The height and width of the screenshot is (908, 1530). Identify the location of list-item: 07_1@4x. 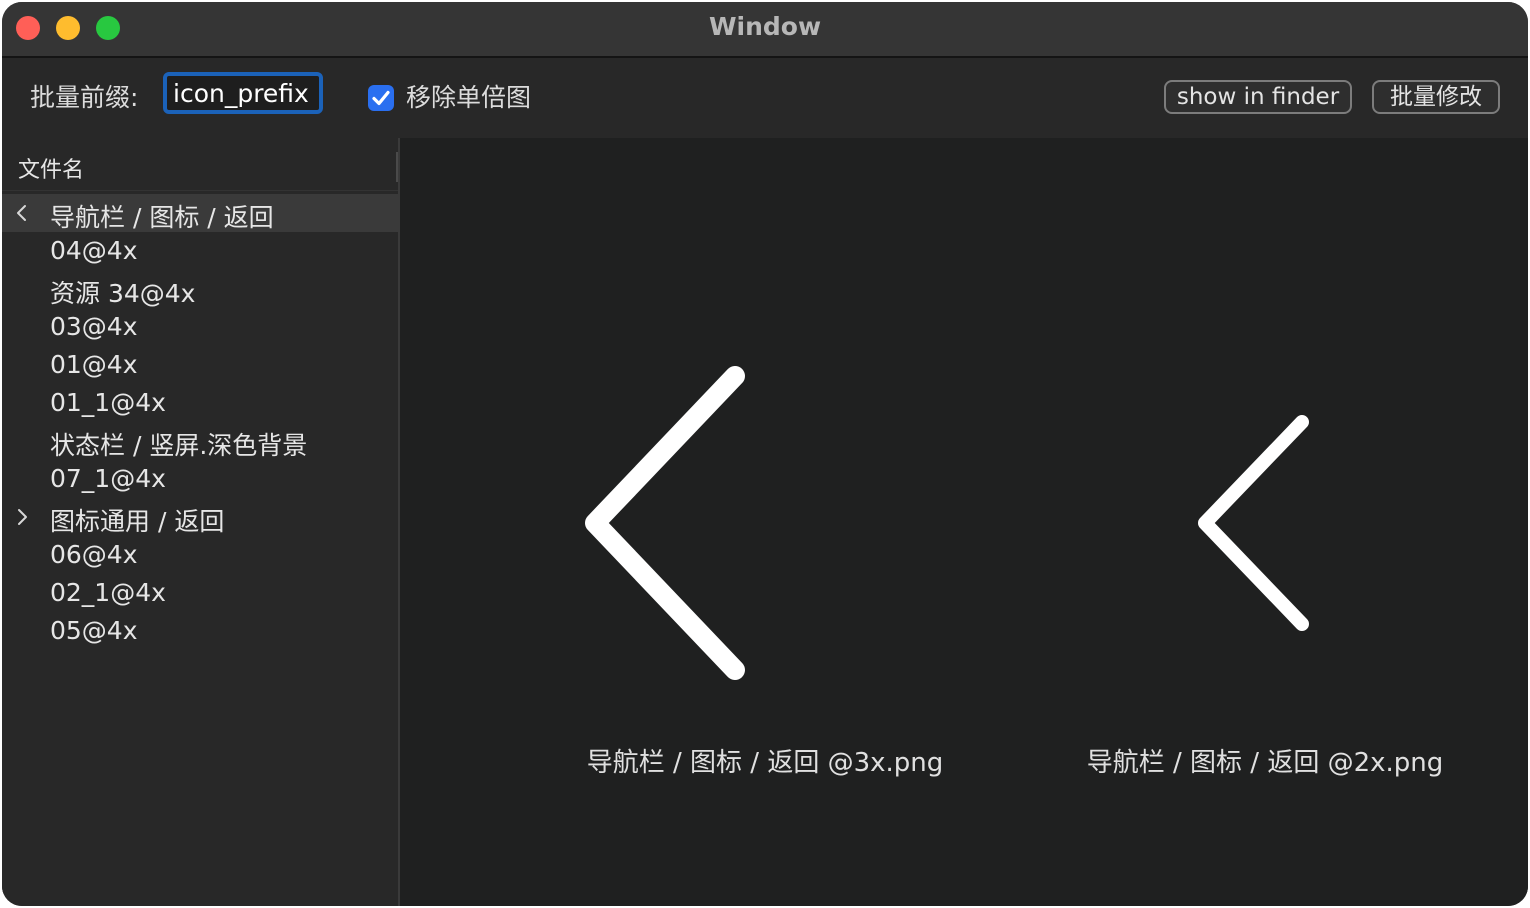
(200, 479).